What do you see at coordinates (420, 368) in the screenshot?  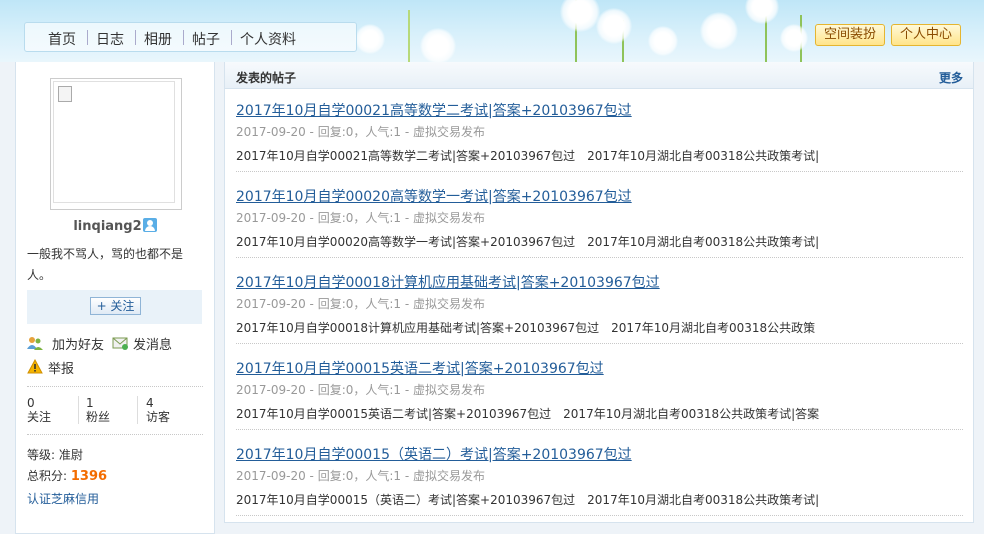 I see `post-title-link: 2017年10月自学00015英语二考试|答案+20103967包过` at bounding box center [420, 368].